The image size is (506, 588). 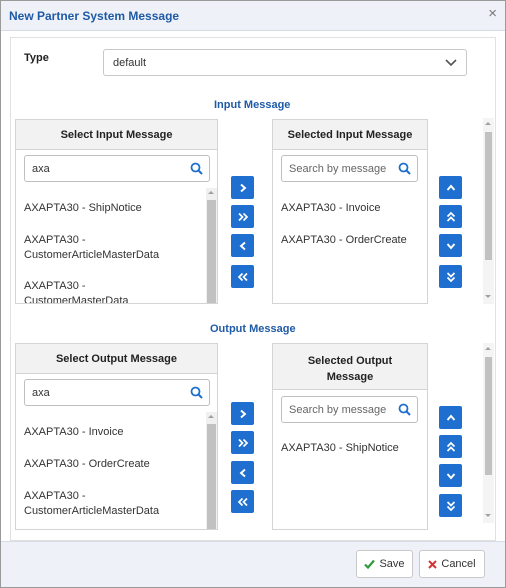 I want to click on type-select: default, so click(x=285, y=62).